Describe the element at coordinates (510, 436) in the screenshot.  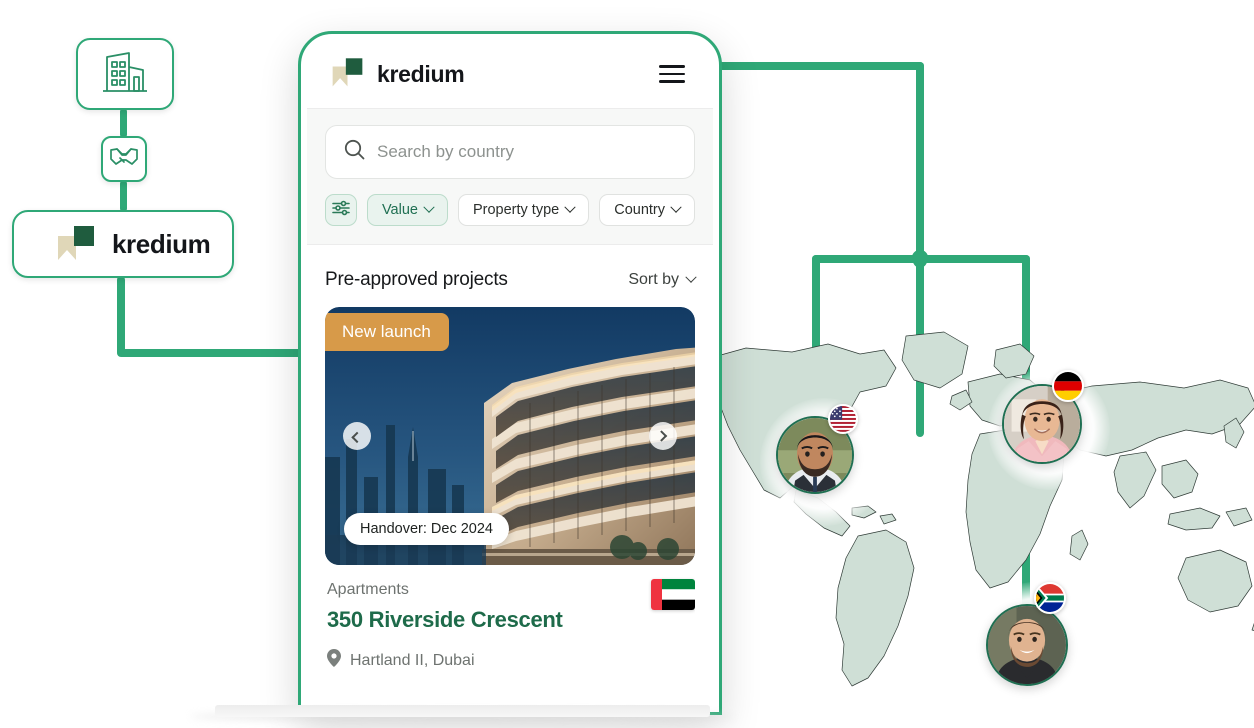
I see `property-image: New launch Handover: Dec 2024` at that location.